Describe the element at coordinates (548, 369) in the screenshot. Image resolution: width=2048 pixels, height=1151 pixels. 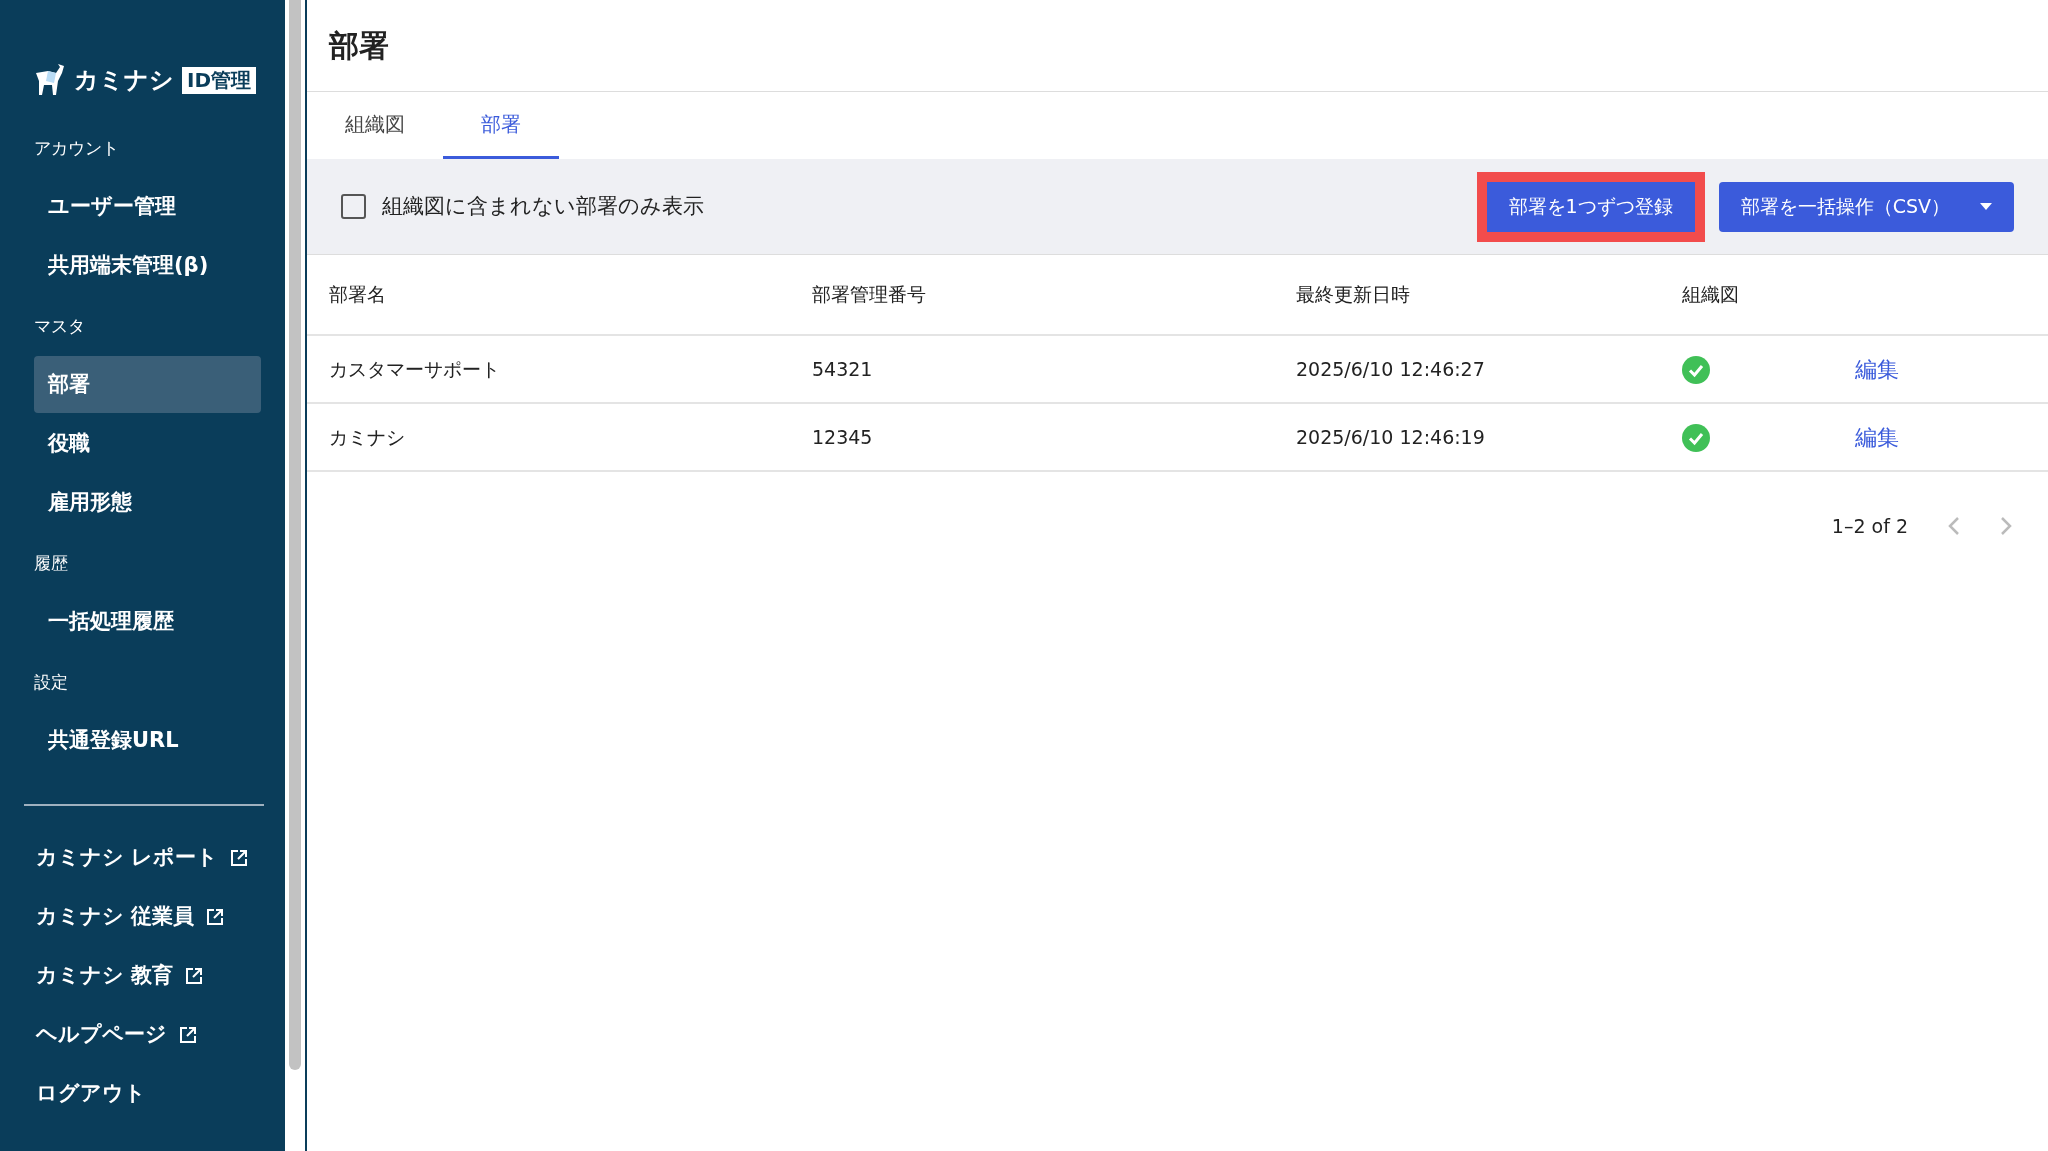
I see `table-cell: カスタマーサポート` at that location.